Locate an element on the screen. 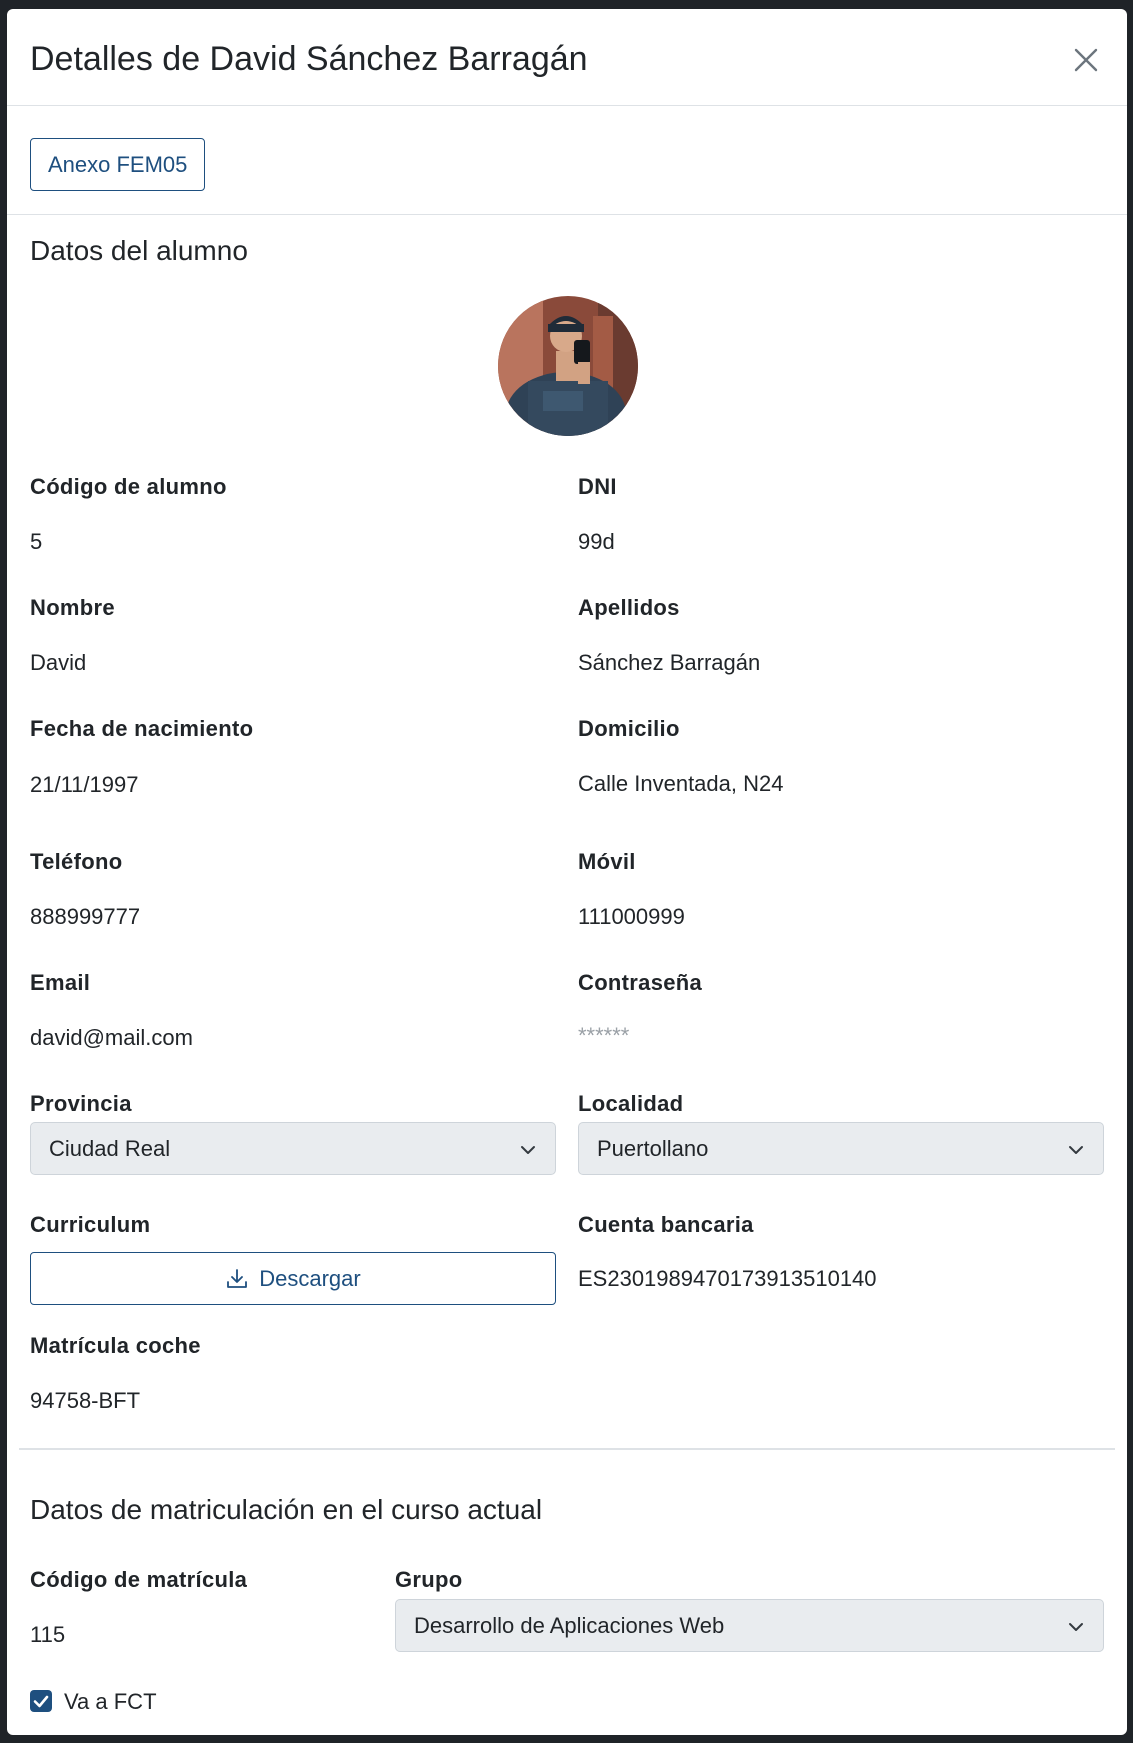  modal-title: Detalles de David Sánchez Barragán is located at coordinates (309, 59).